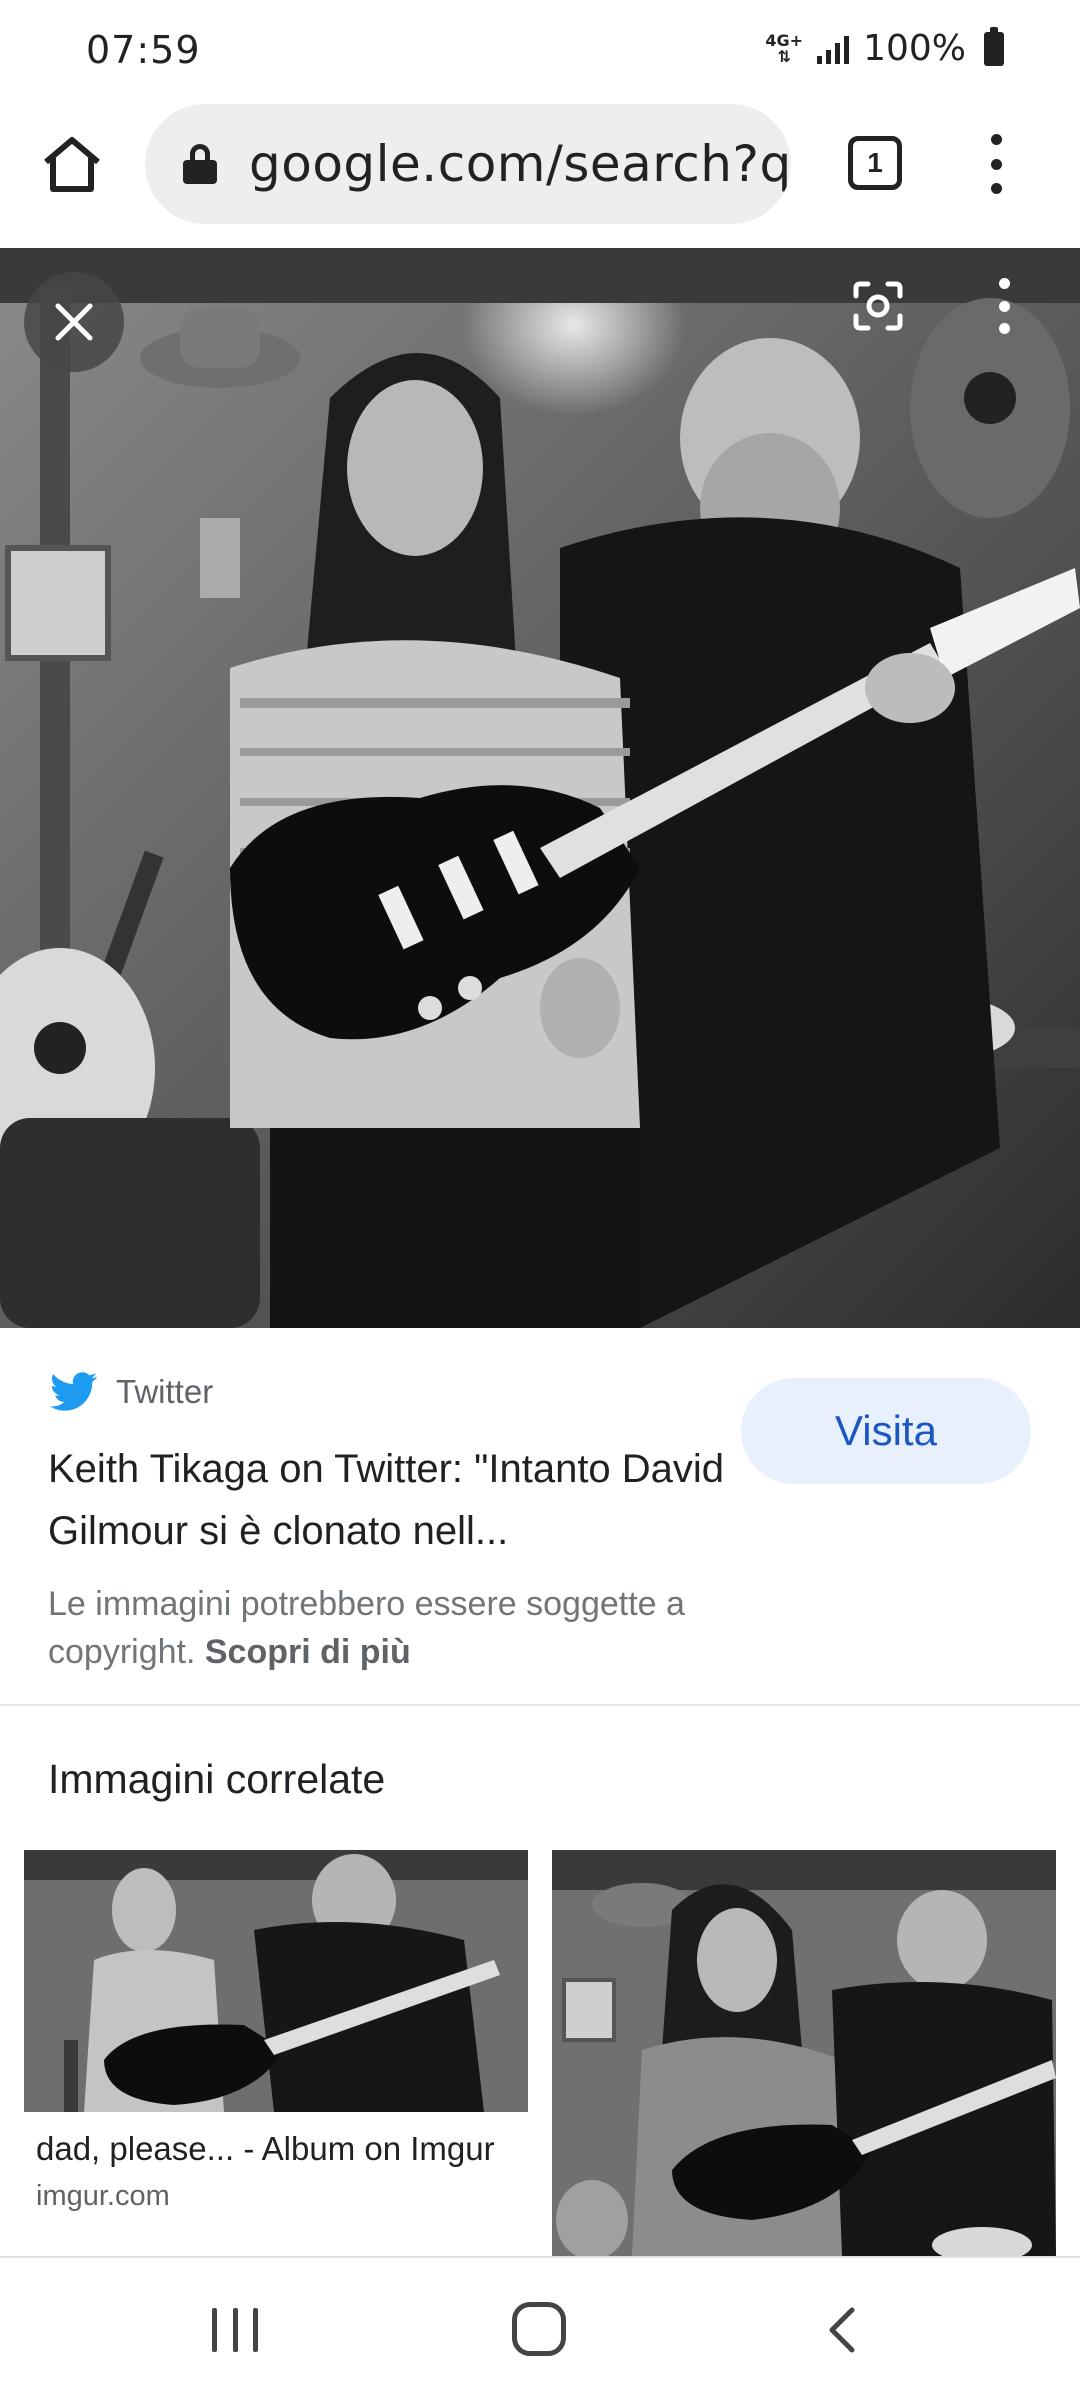 This screenshot has width=1080, height=2400. I want to click on battery-percent: 100%, so click(914, 48).